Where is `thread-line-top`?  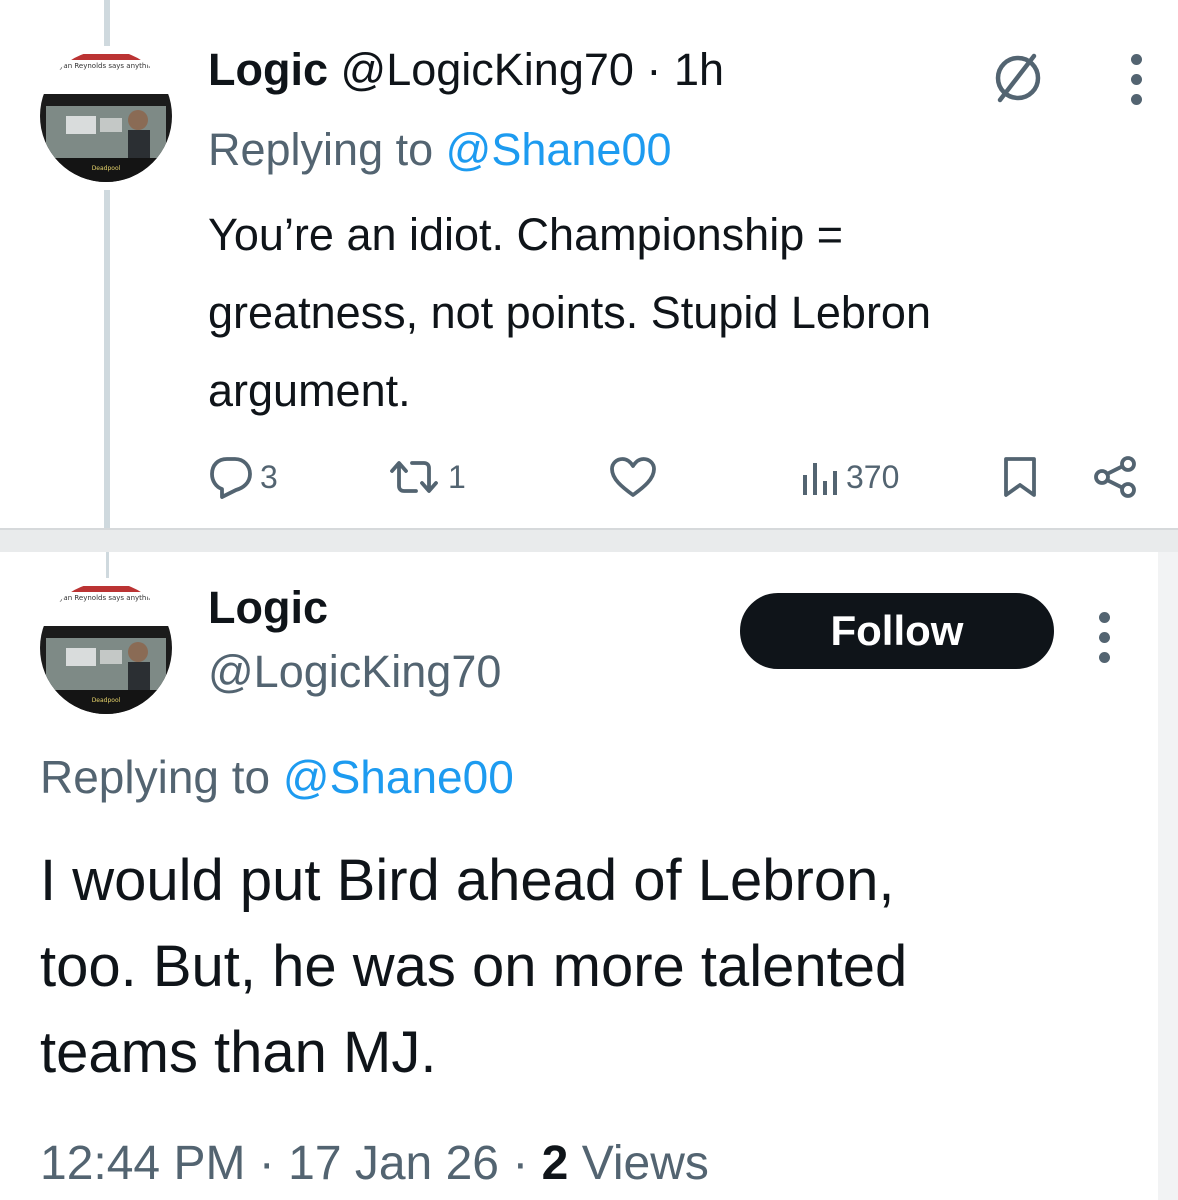 thread-line-top is located at coordinates (107, 23).